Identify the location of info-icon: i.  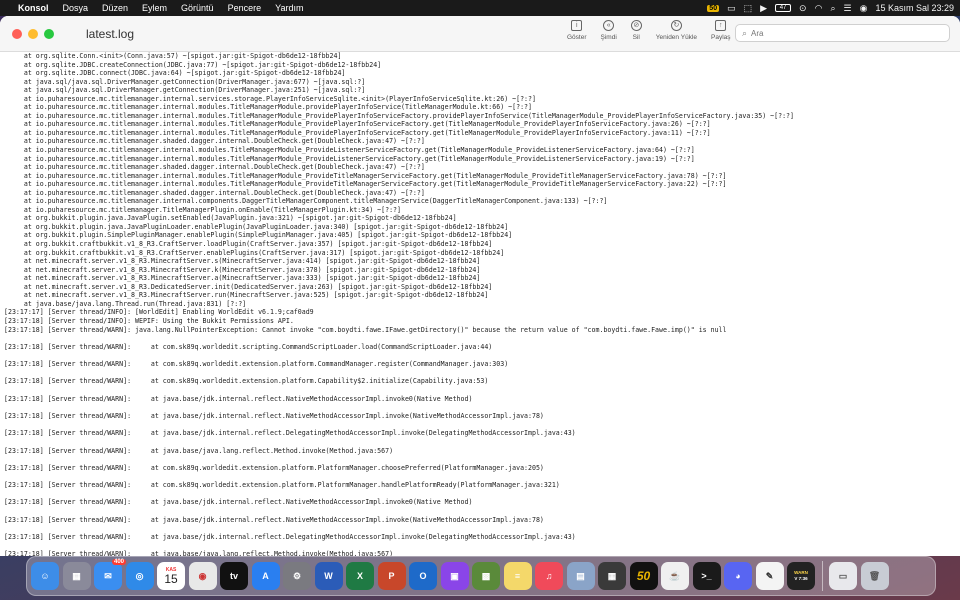
(577, 25).